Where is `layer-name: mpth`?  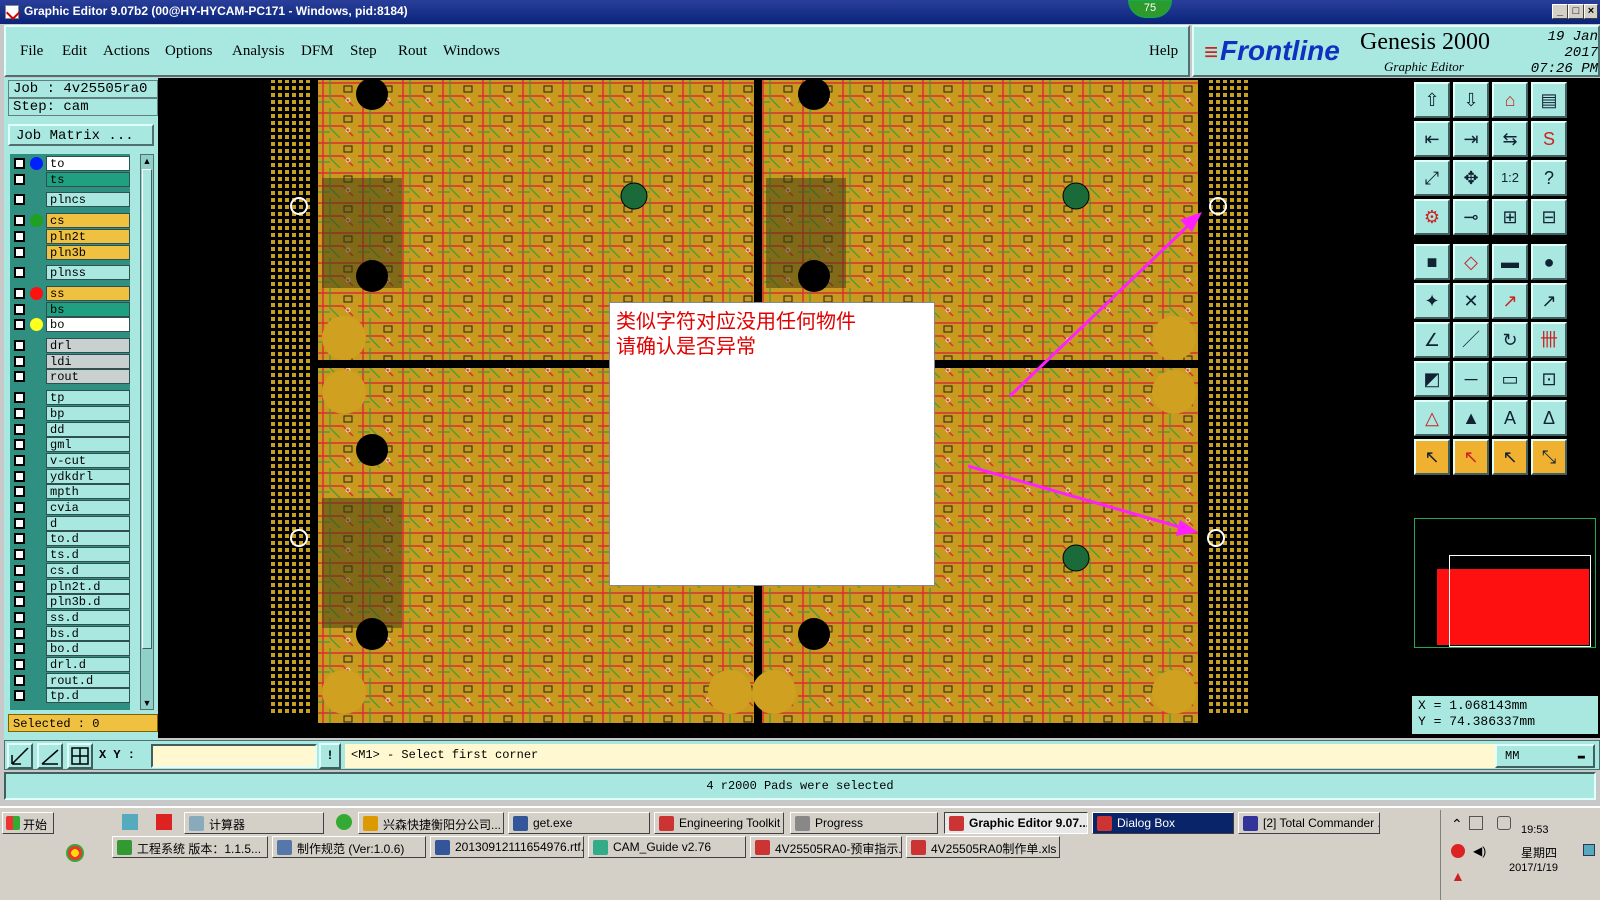 layer-name: mpth is located at coordinates (88, 492).